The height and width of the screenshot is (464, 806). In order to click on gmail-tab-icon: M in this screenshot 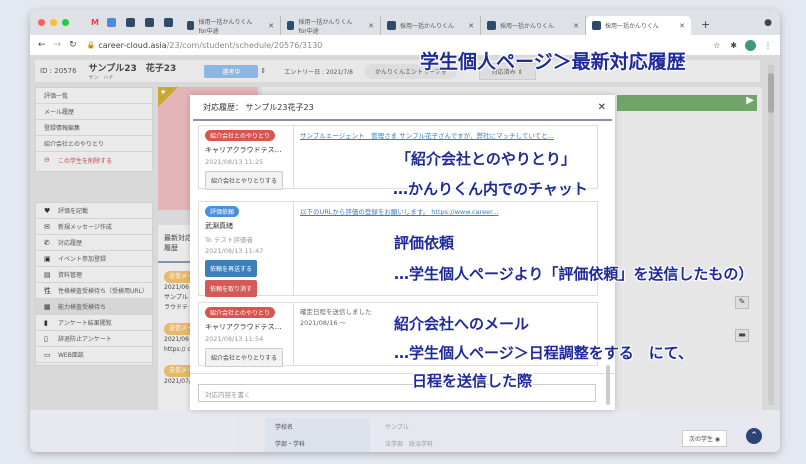, I will do `click(95, 22)`.